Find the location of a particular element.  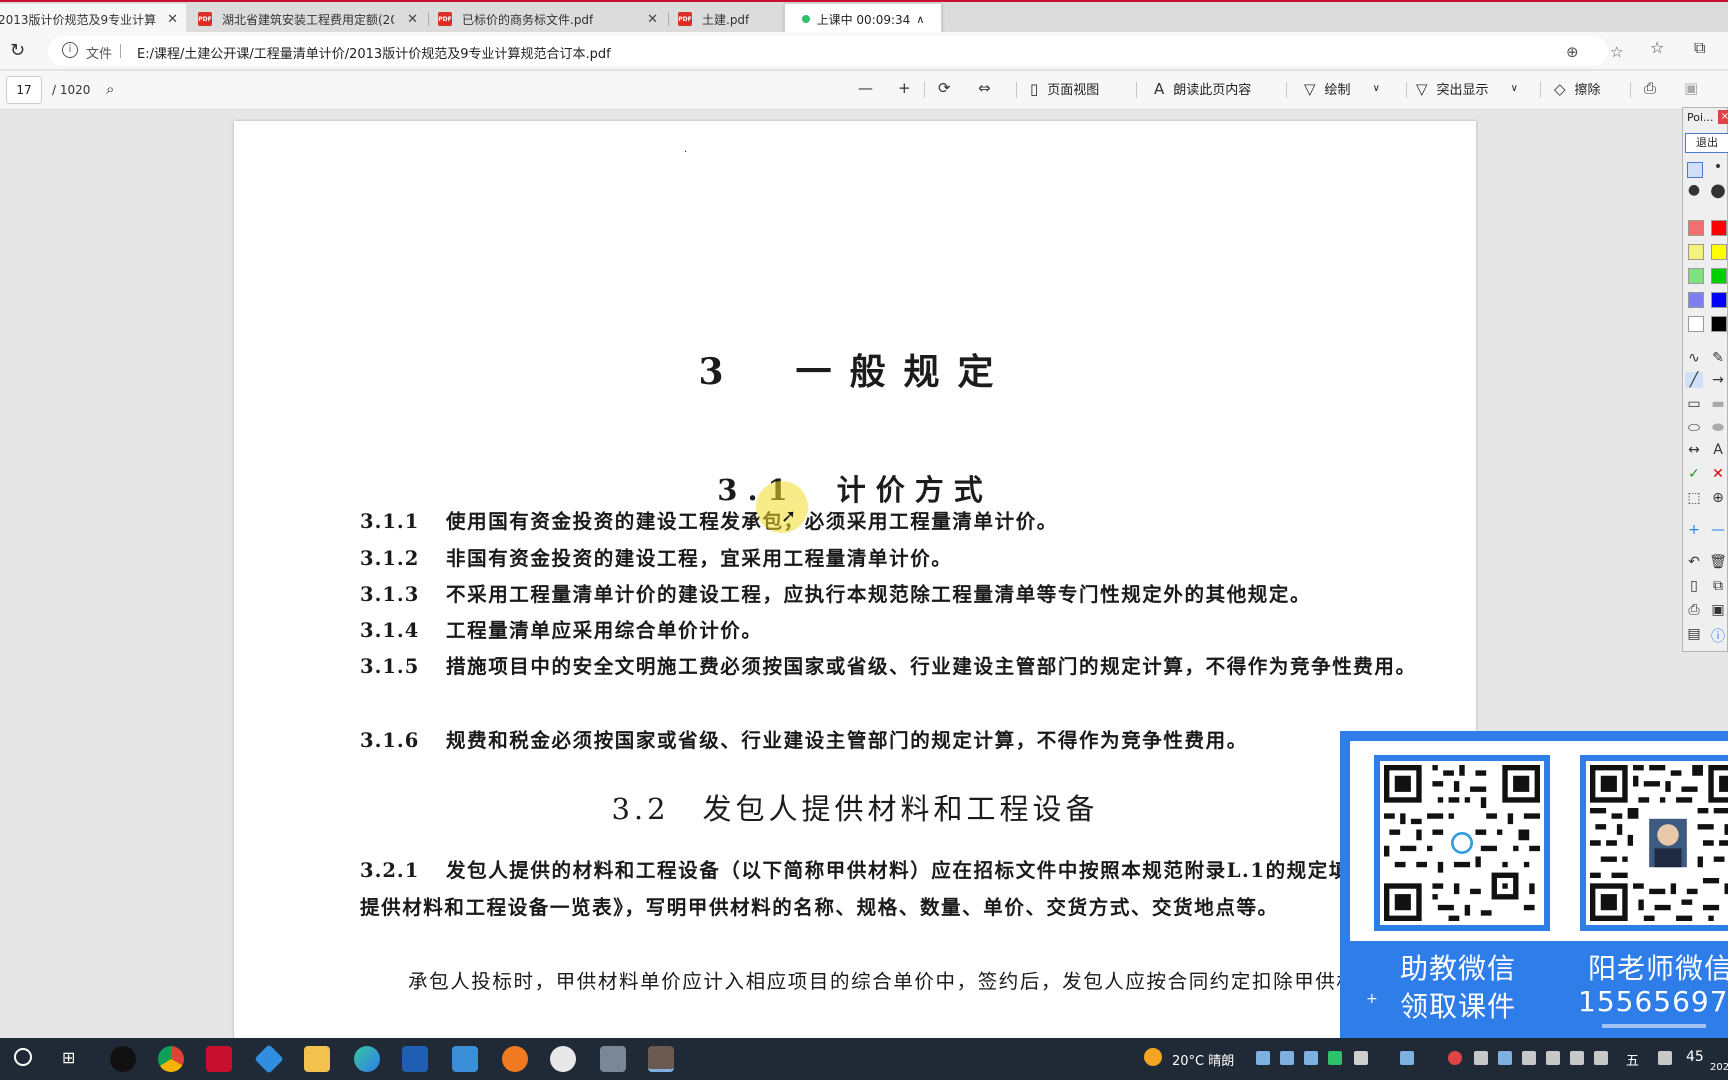

start-search-icon is located at coordinates (23, 1057).